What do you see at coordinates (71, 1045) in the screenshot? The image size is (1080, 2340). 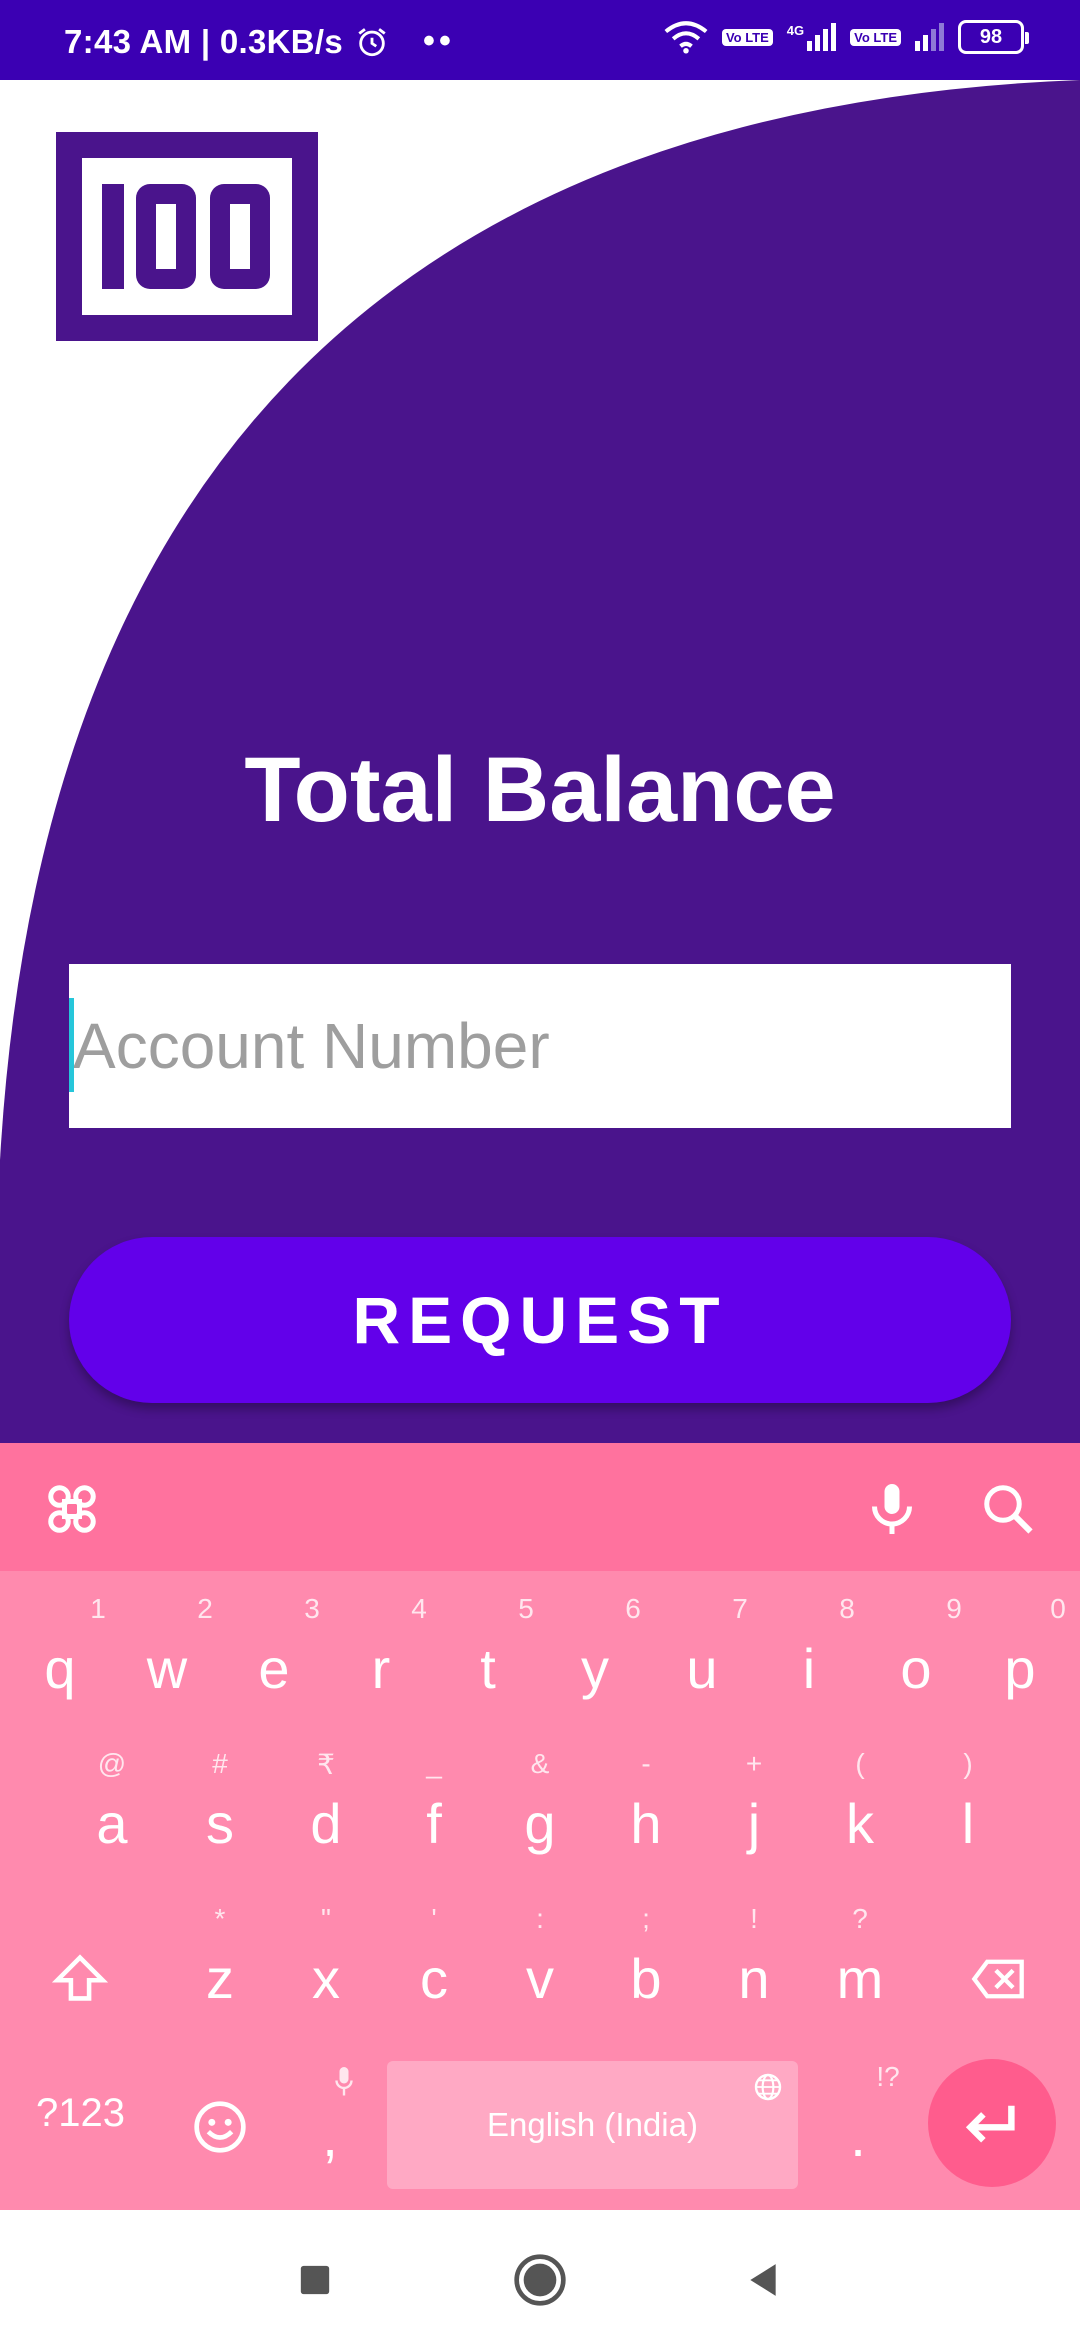 I see `text-cursor` at bounding box center [71, 1045].